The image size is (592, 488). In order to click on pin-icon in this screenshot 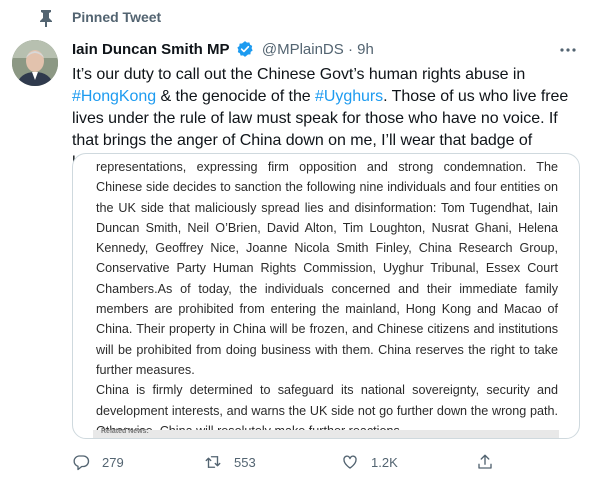, I will do `click(46, 18)`.